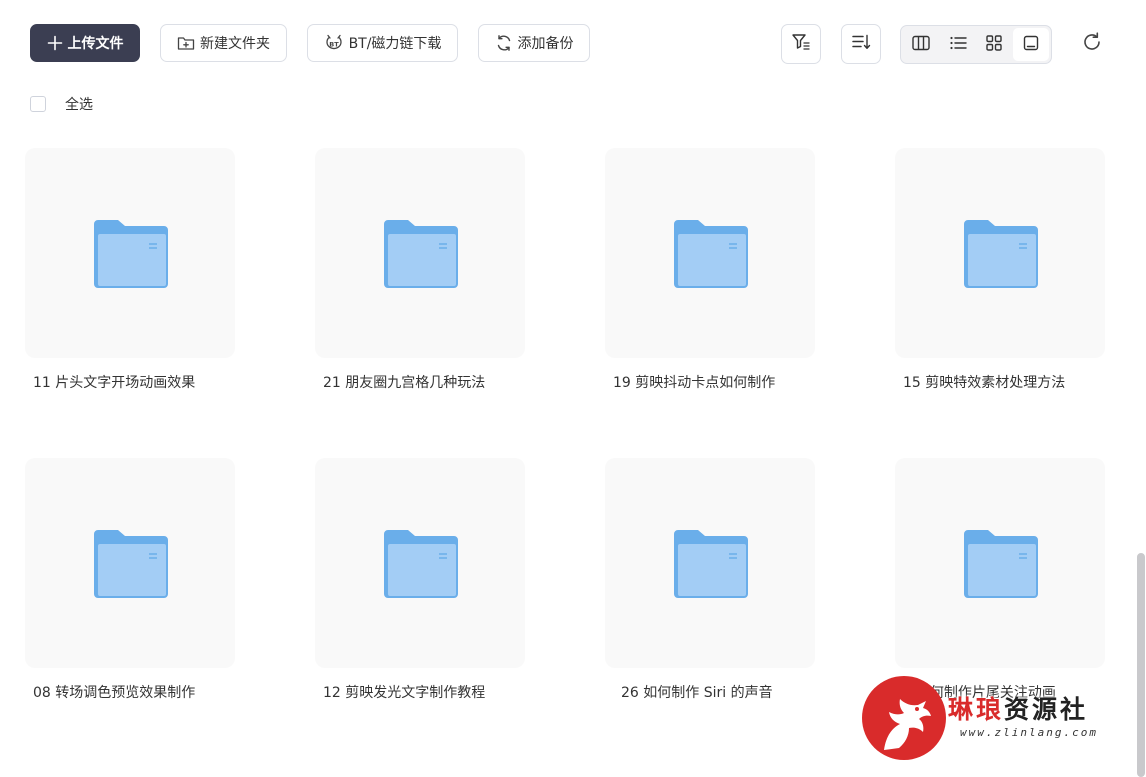  Describe the element at coordinates (1046, 709) in the screenshot. I see `watermark-title-part2: 资源社` at that location.